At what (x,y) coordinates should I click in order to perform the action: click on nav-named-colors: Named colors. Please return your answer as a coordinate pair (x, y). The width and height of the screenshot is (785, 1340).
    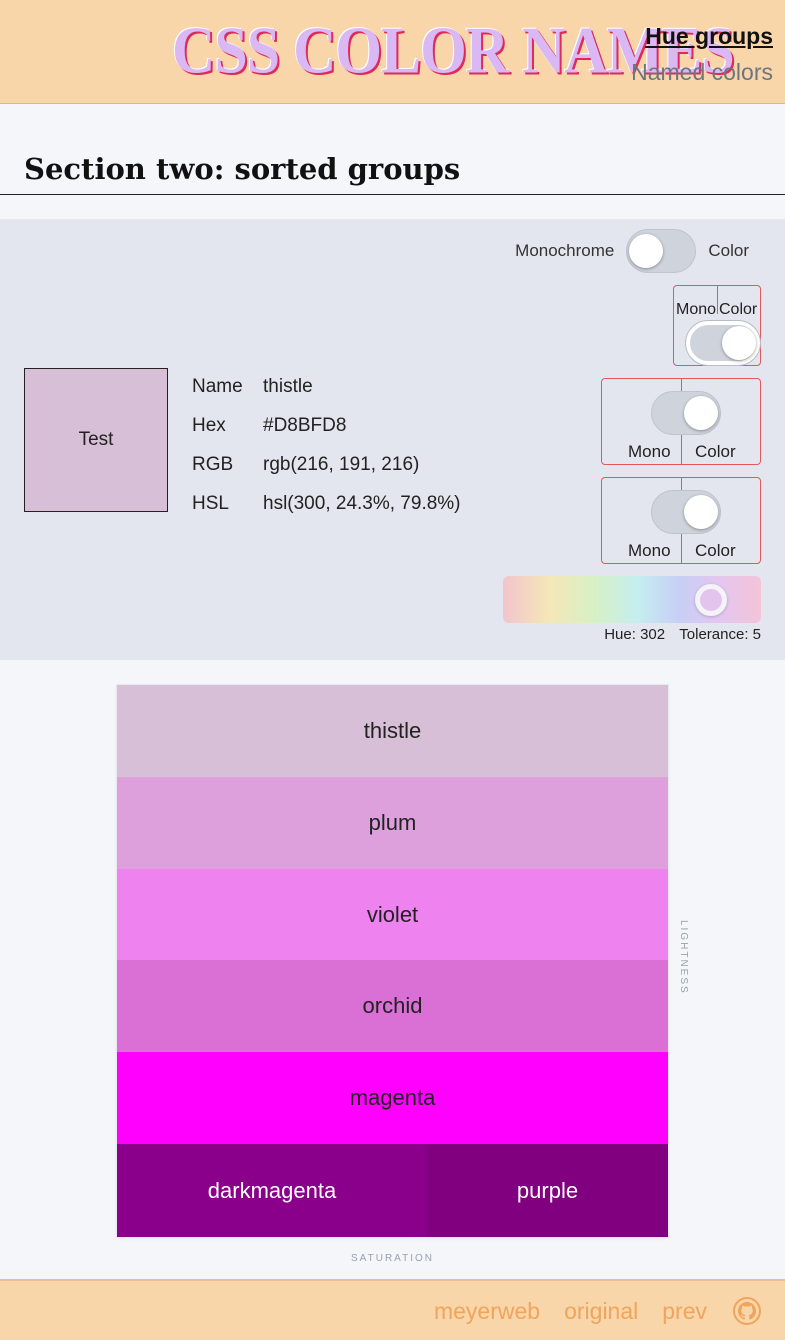
    Looking at the image, I should click on (702, 72).